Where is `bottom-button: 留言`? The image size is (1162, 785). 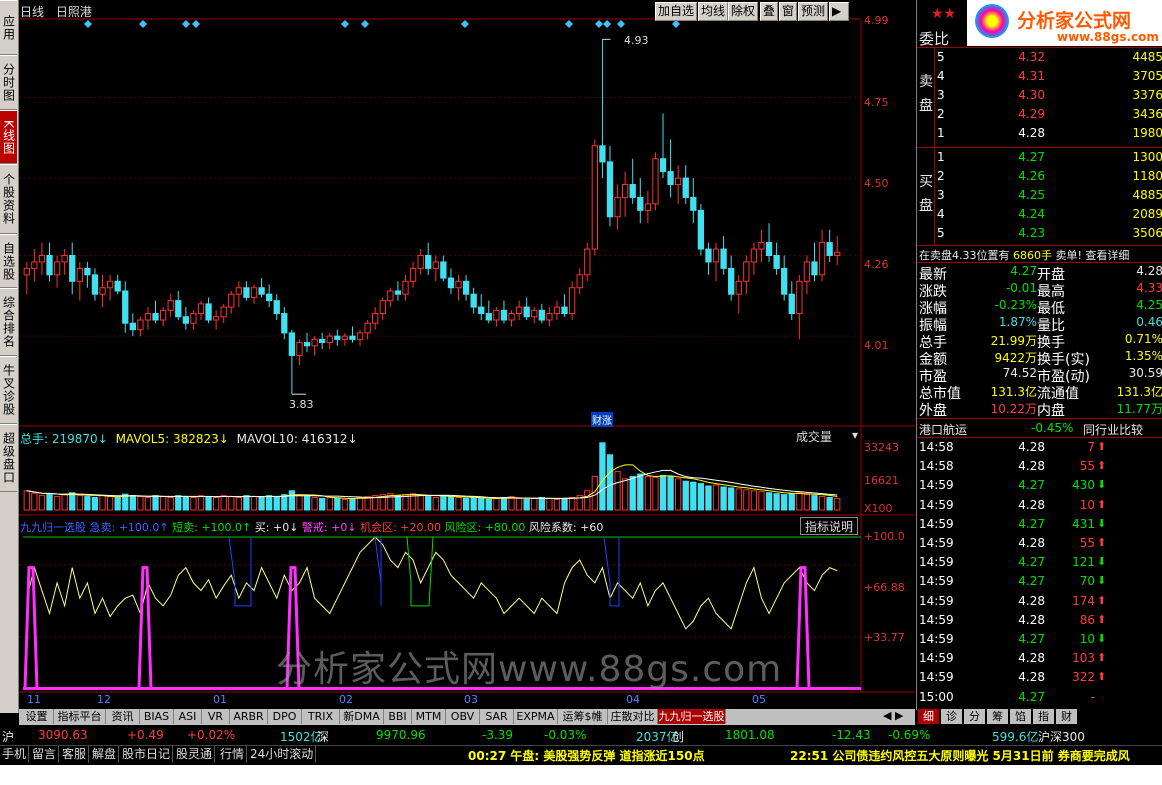
bottom-button: 留言 is located at coordinates (45, 754).